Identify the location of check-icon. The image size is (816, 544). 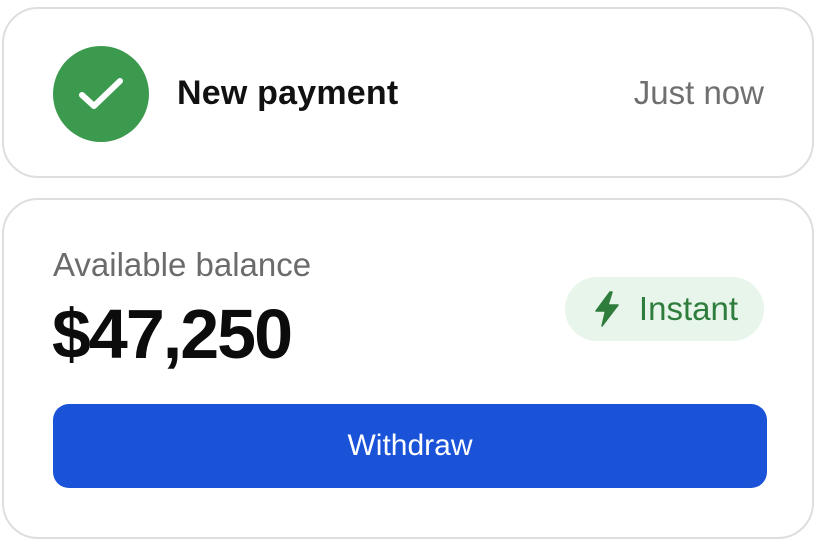
(101, 94).